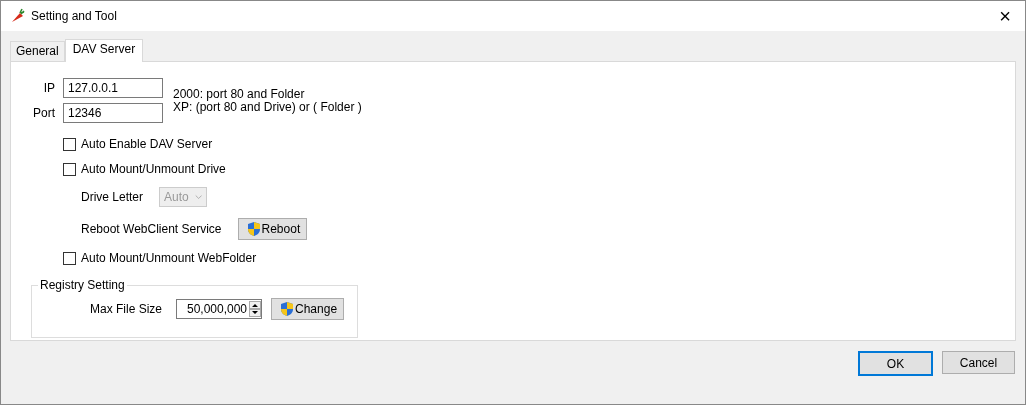 The image size is (1026, 405). What do you see at coordinates (43, 113) in the screenshot?
I see `field-label: Port` at bounding box center [43, 113].